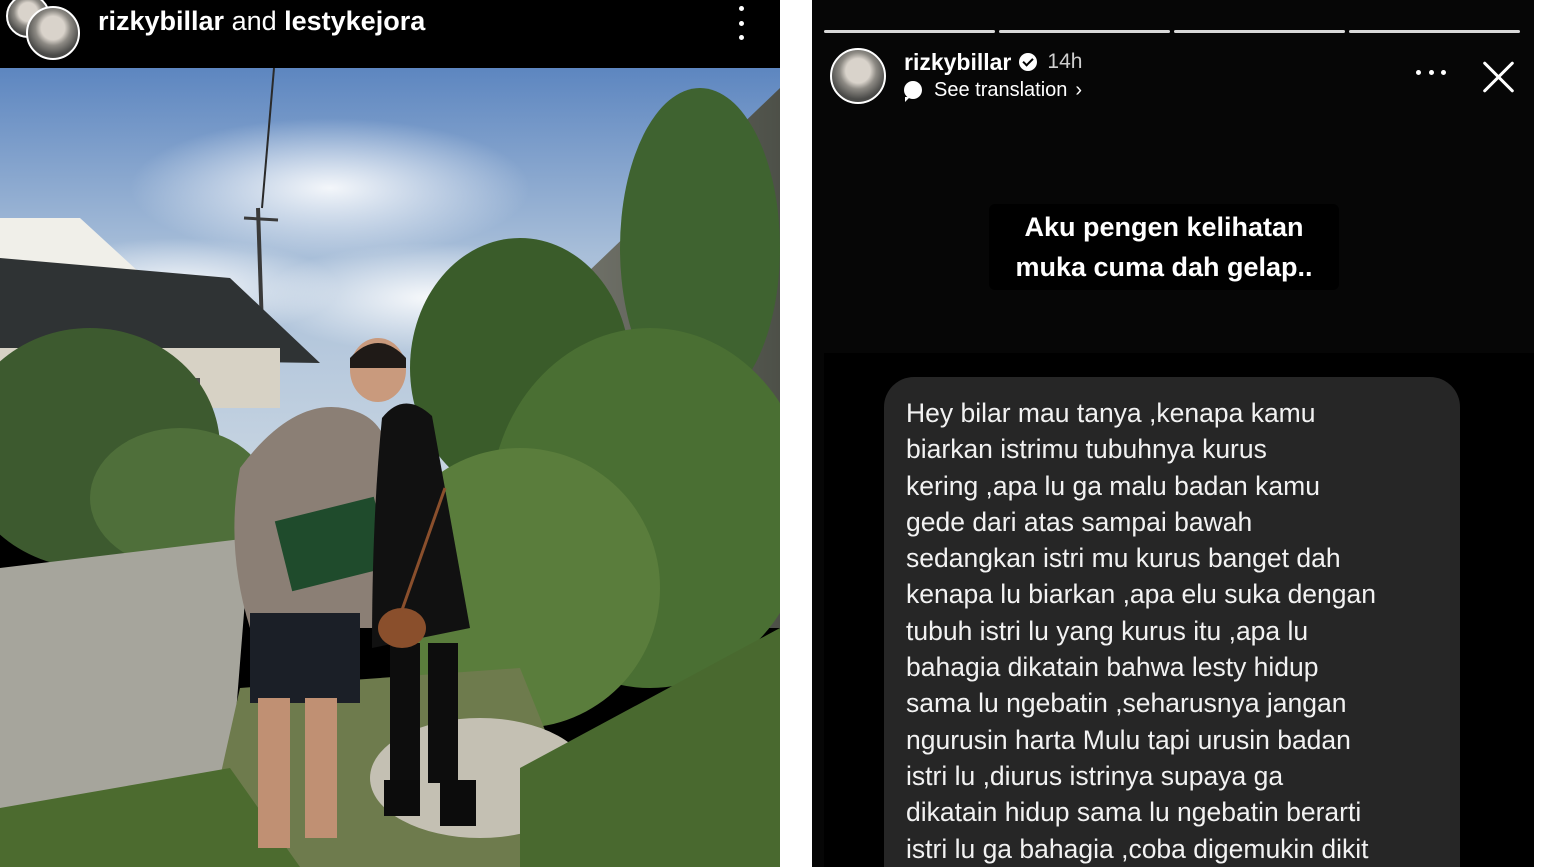  What do you see at coordinates (1499, 77) in the screenshot?
I see `close-icon` at bounding box center [1499, 77].